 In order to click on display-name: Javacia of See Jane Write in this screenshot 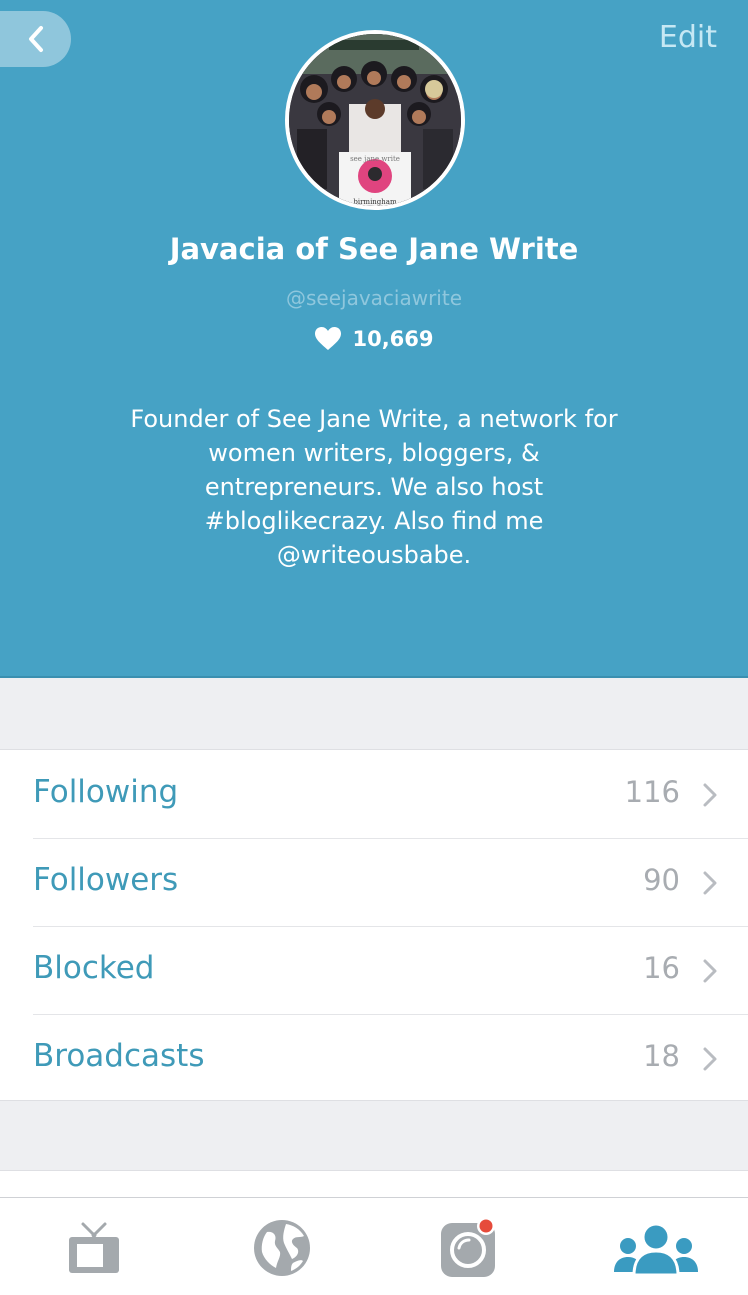, I will do `click(374, 249)`.